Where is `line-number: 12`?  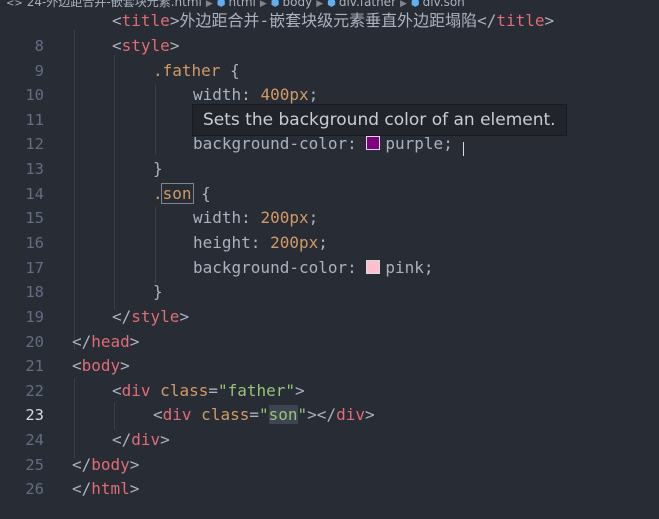 line-number: 12 is located at coordinates (34, 144).